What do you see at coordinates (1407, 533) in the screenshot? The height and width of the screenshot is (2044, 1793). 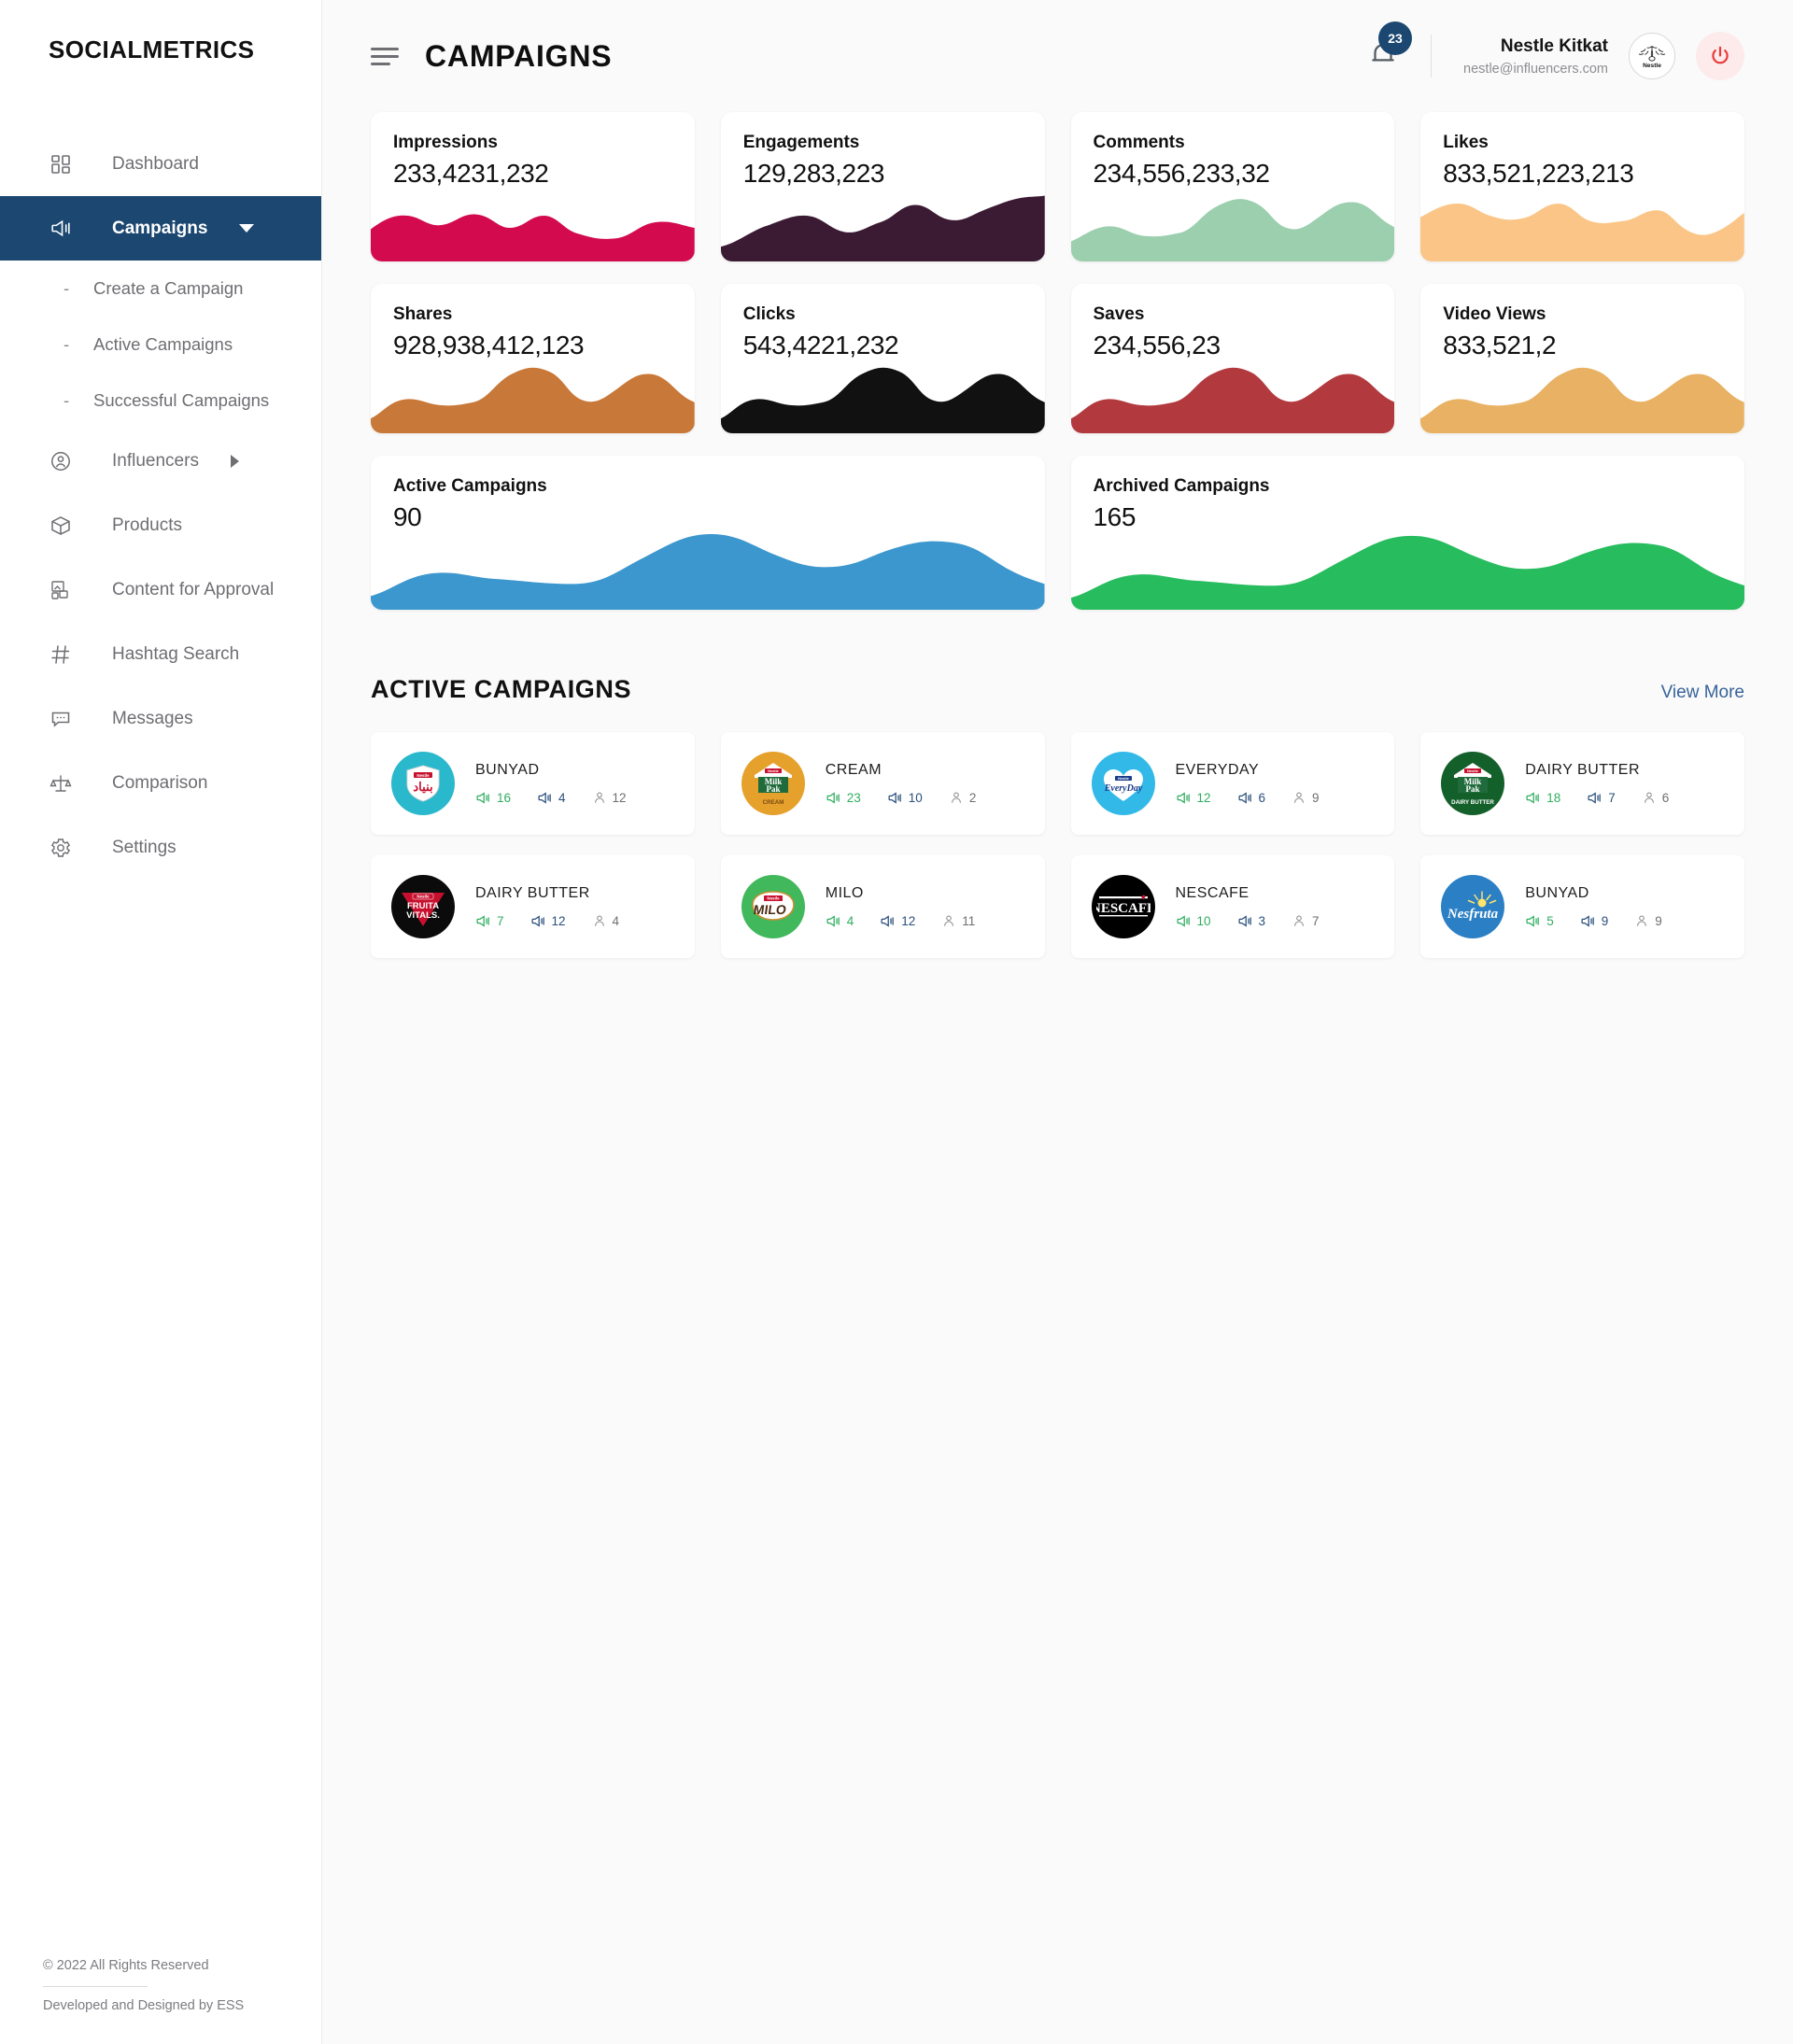 I see `stat-card: Archived Campaigns 165` at bounding box center [1407, 533].